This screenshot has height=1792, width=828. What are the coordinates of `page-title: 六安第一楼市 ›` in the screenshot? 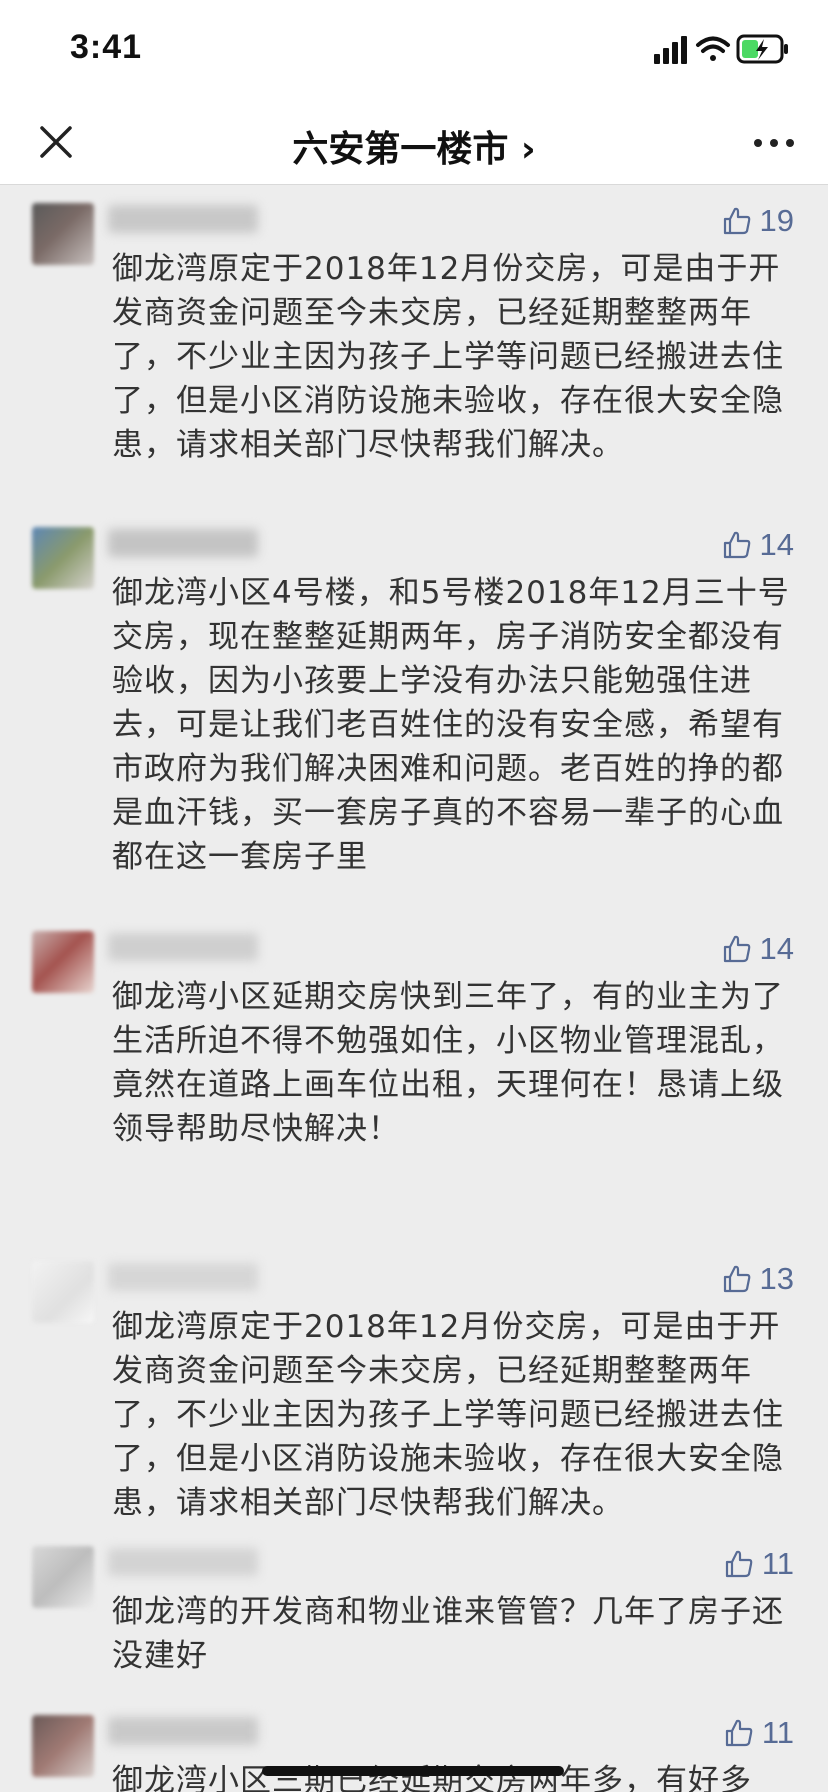 It's located at (414, 146).